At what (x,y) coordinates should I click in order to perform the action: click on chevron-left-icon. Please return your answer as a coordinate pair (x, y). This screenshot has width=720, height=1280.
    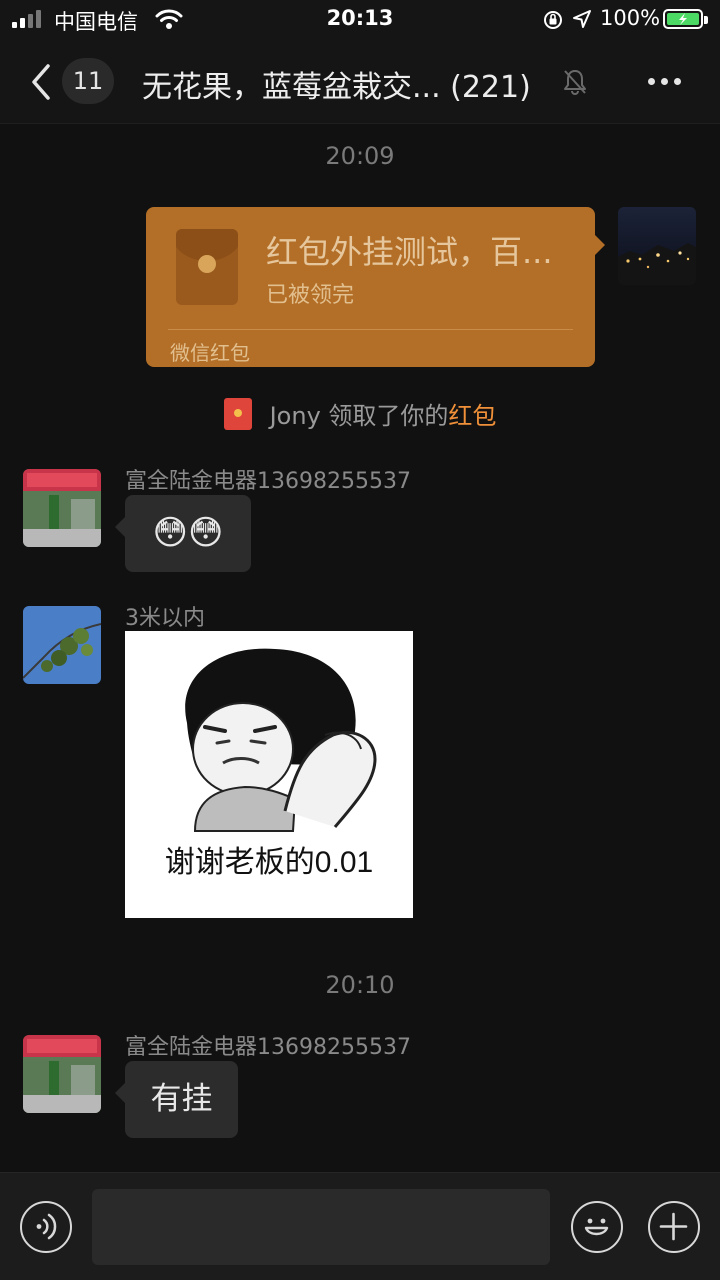
    Looking at the image, I should click on (41, 82).